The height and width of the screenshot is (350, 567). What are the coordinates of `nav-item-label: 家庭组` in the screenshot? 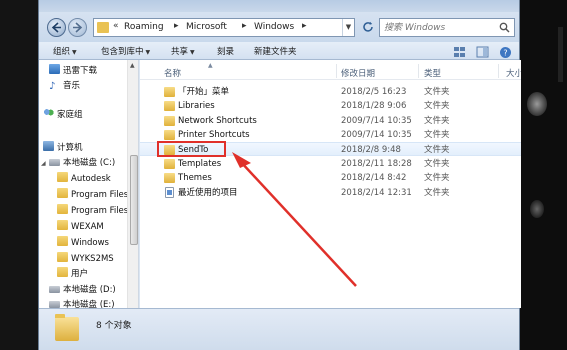 It's located at (70, 115).